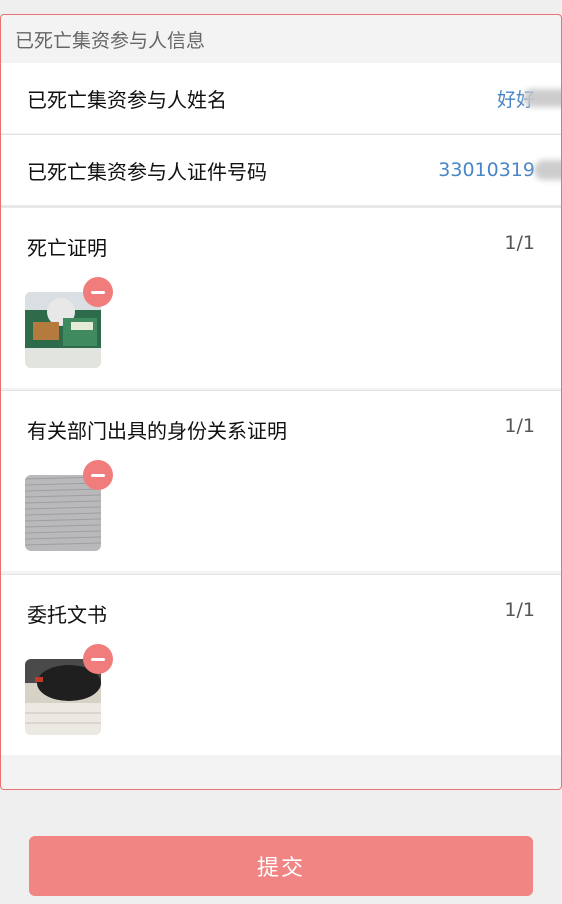 The image size is (562, 904). Describe the element at coordinates (147, 171) in the screenshot. I see `deceased-id-label: 已死亡集资参与人证件号码` at that location.